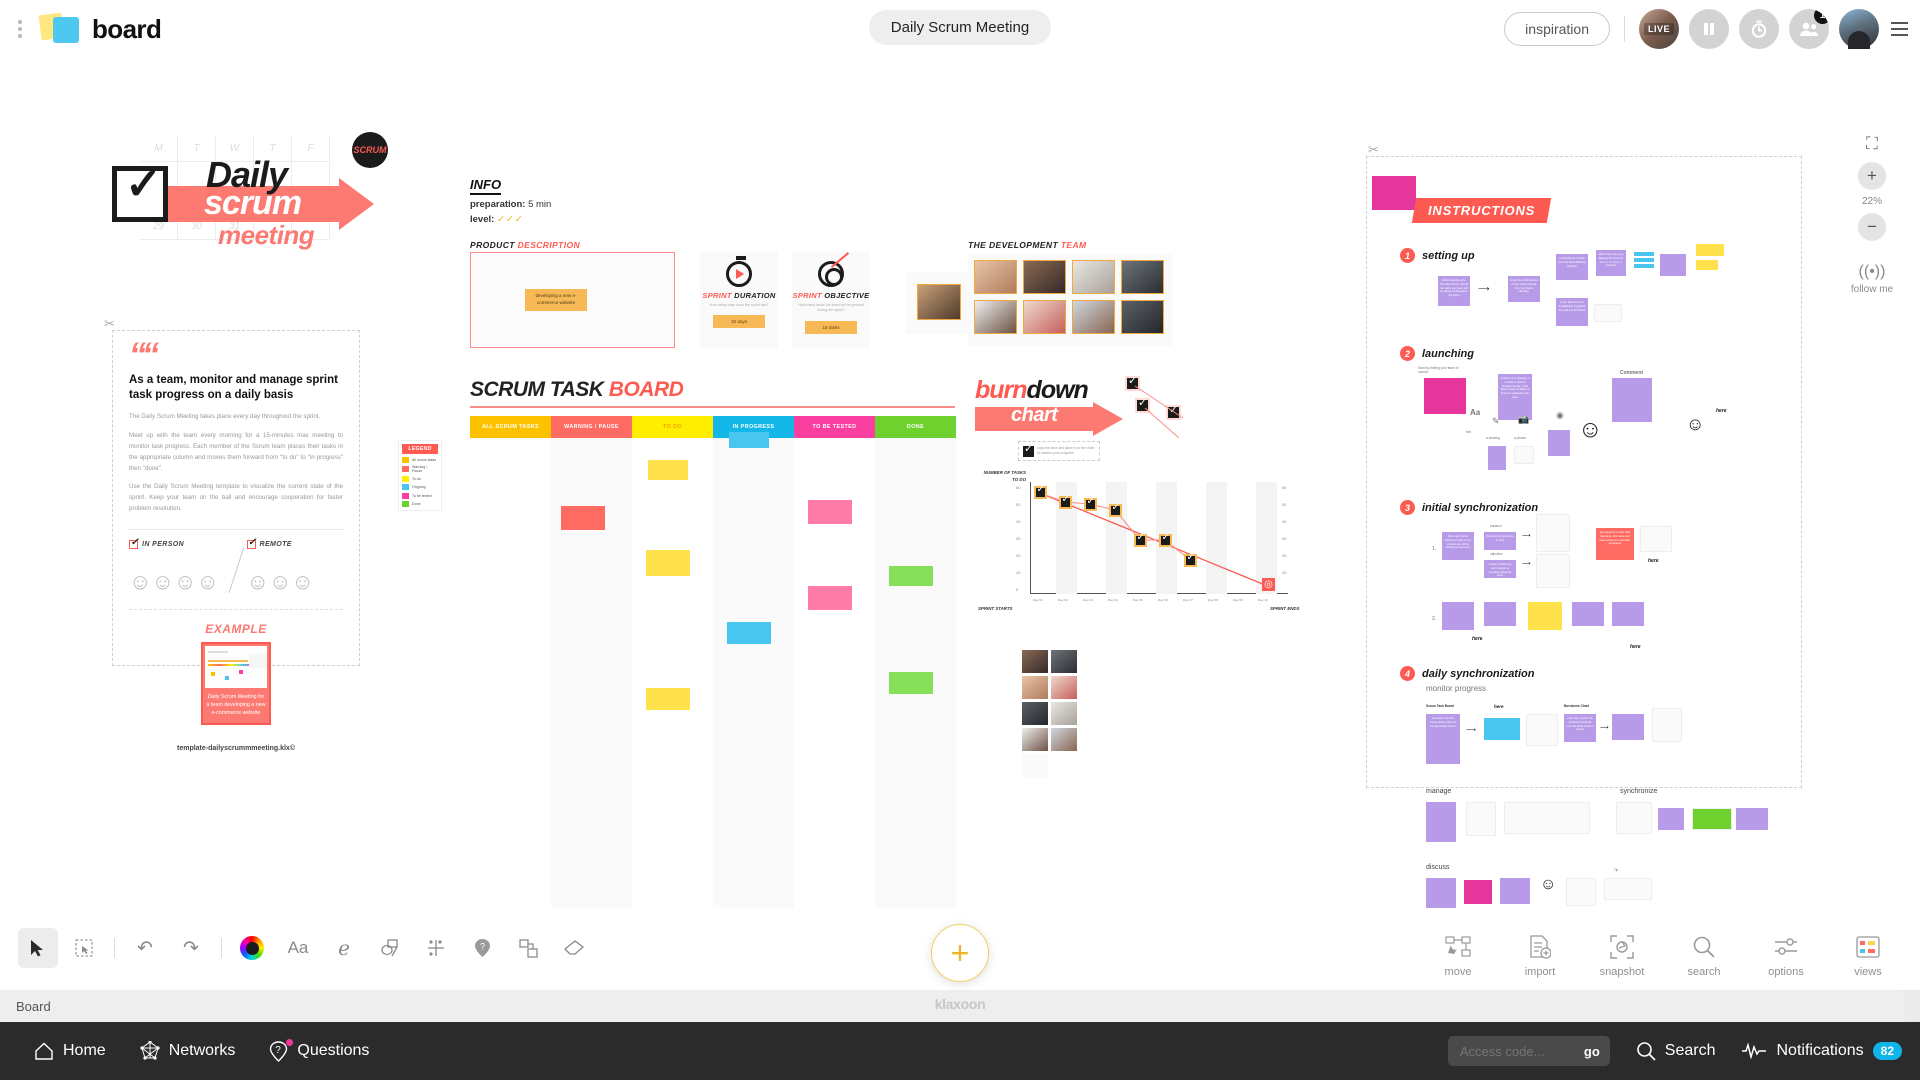 The image size is (1920, 1080). I want to click on pen-tool: ℯ, so click(344, 948).